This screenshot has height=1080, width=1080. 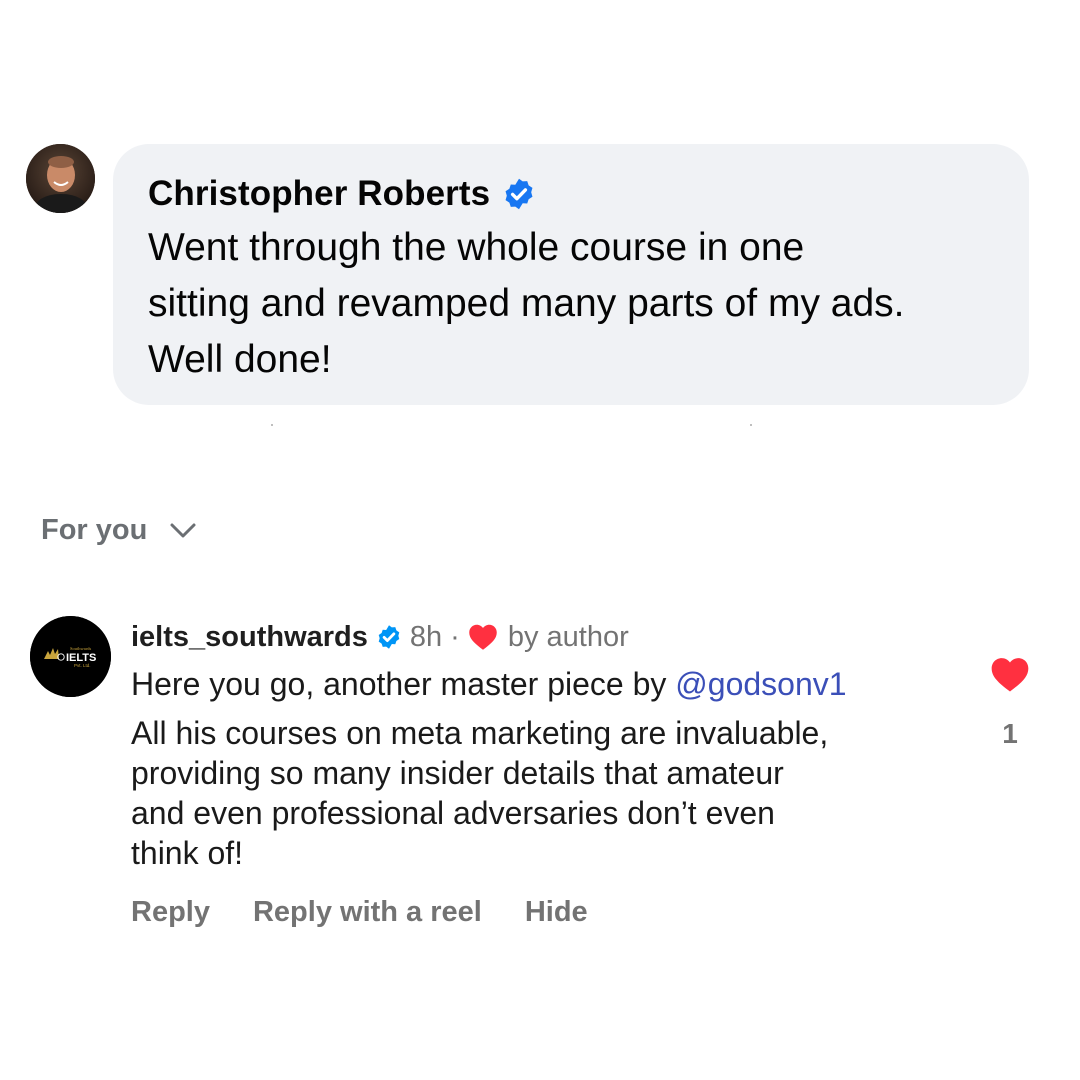 I want to click on reply-button: Reply, so click(x=170, y=912).